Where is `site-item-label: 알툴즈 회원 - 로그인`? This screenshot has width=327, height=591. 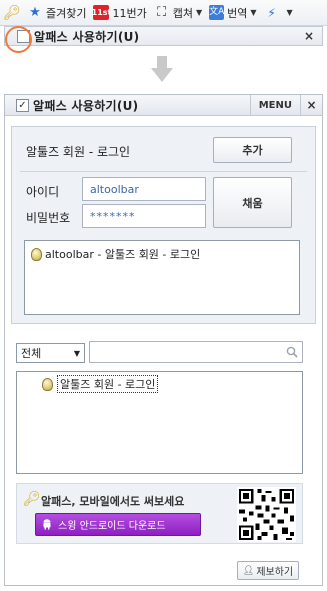 site-item-label: 알툴즈 회원 - 로그인 is located at coordinates (108, 384).